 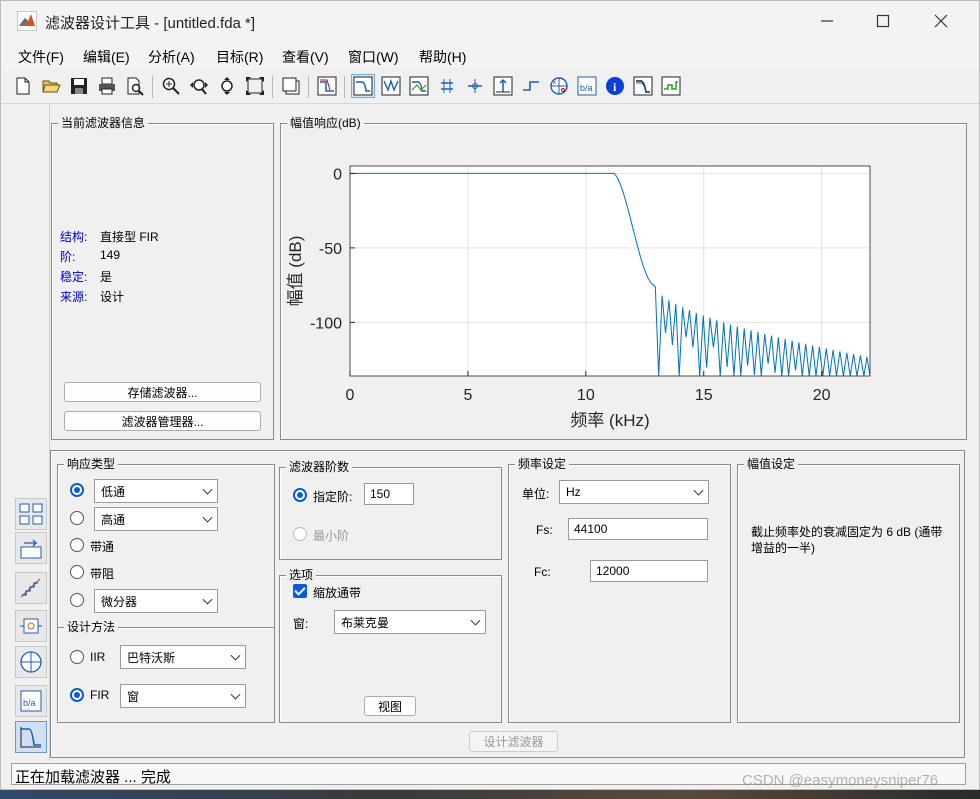 I want to click on zoom-in-icon, so click(x=171, y=86).